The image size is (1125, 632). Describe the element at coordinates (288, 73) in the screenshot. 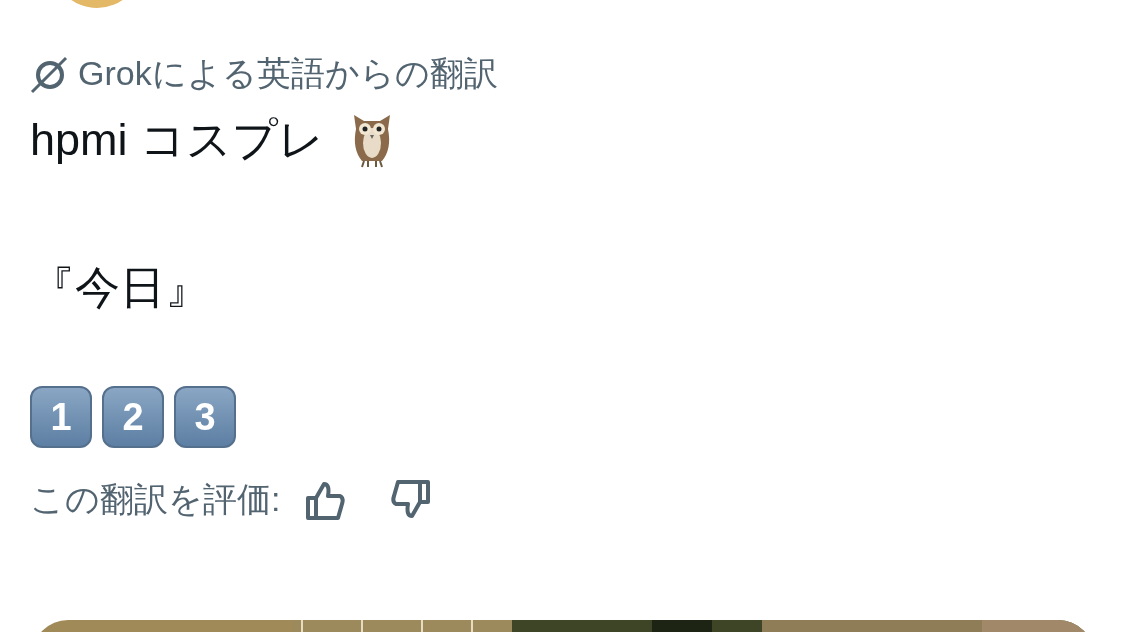

I see `translation-label: Grokによる英語からの翻訳` at that location.